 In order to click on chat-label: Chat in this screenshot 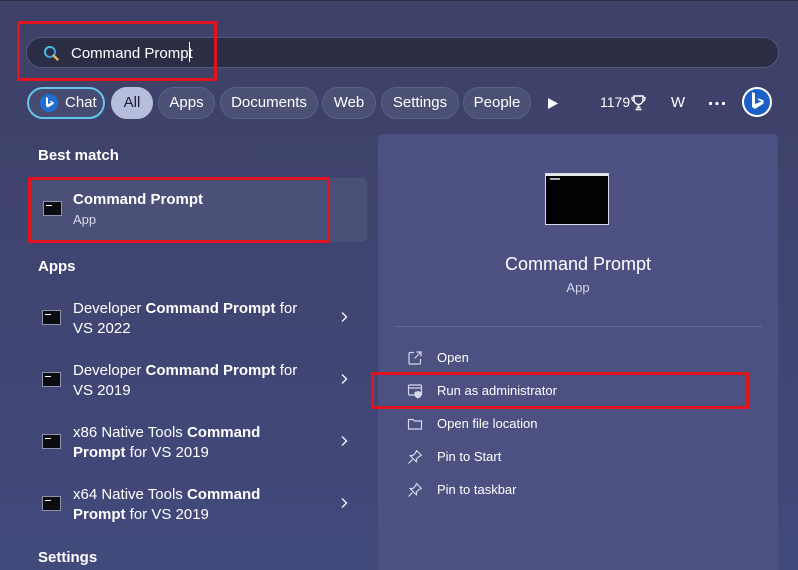, I will do `click(81, 102)`.